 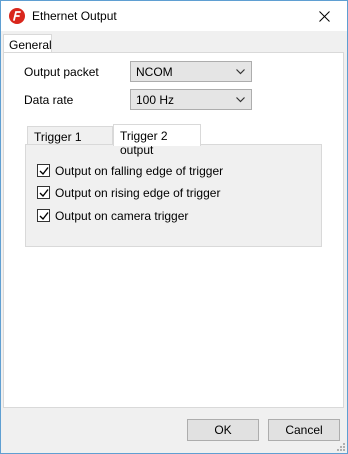 I want to click on title-bar: Ethernet Output, so click(x=174, y=16).